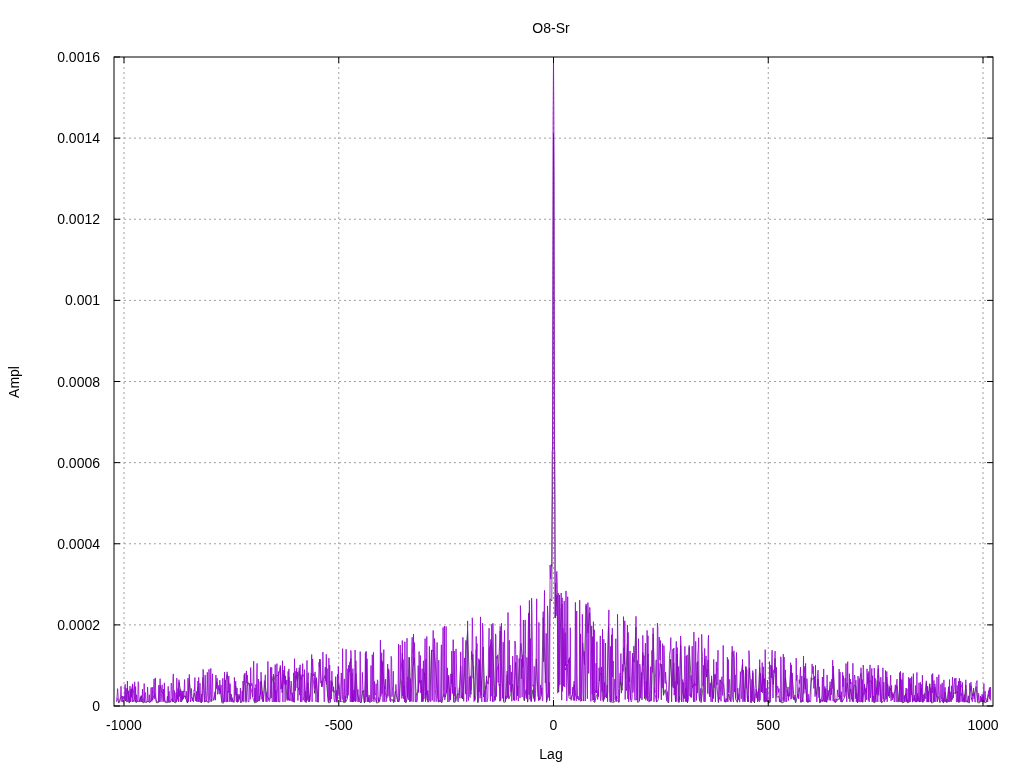 The image size is (1024, 768). What do you see at coordinates (768, 725) in the screenshot?
I see `x-tick-label: 500` at bounding box center [768, 725].